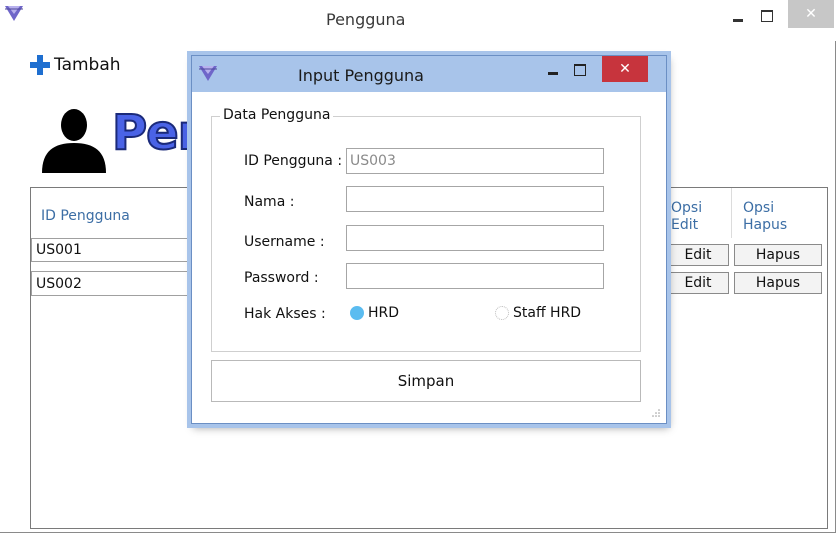 This screenshot has width=836, height=533. What do you see at coordinates (285, 314) in the screenshot?
I see `hak-akses-label: Hak Akses :` at bounding box center [285, 314].